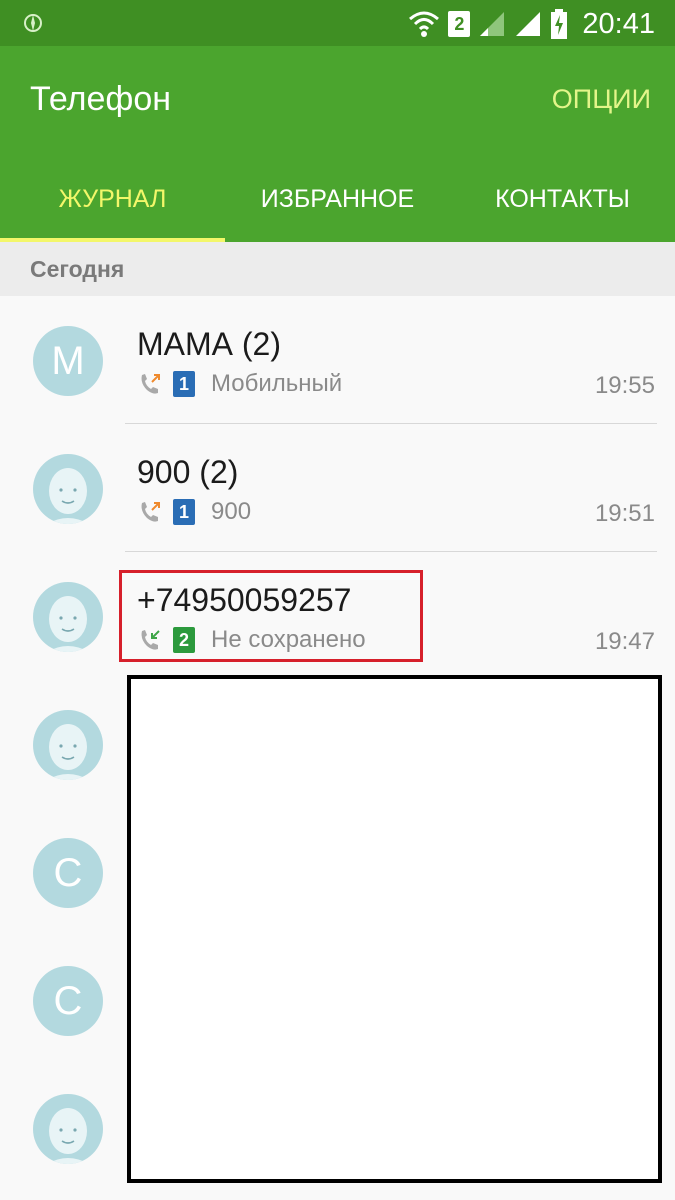 The image size is (675, 1200). I want to click on call-meta: 1 Мобильный, so click(239, 384).